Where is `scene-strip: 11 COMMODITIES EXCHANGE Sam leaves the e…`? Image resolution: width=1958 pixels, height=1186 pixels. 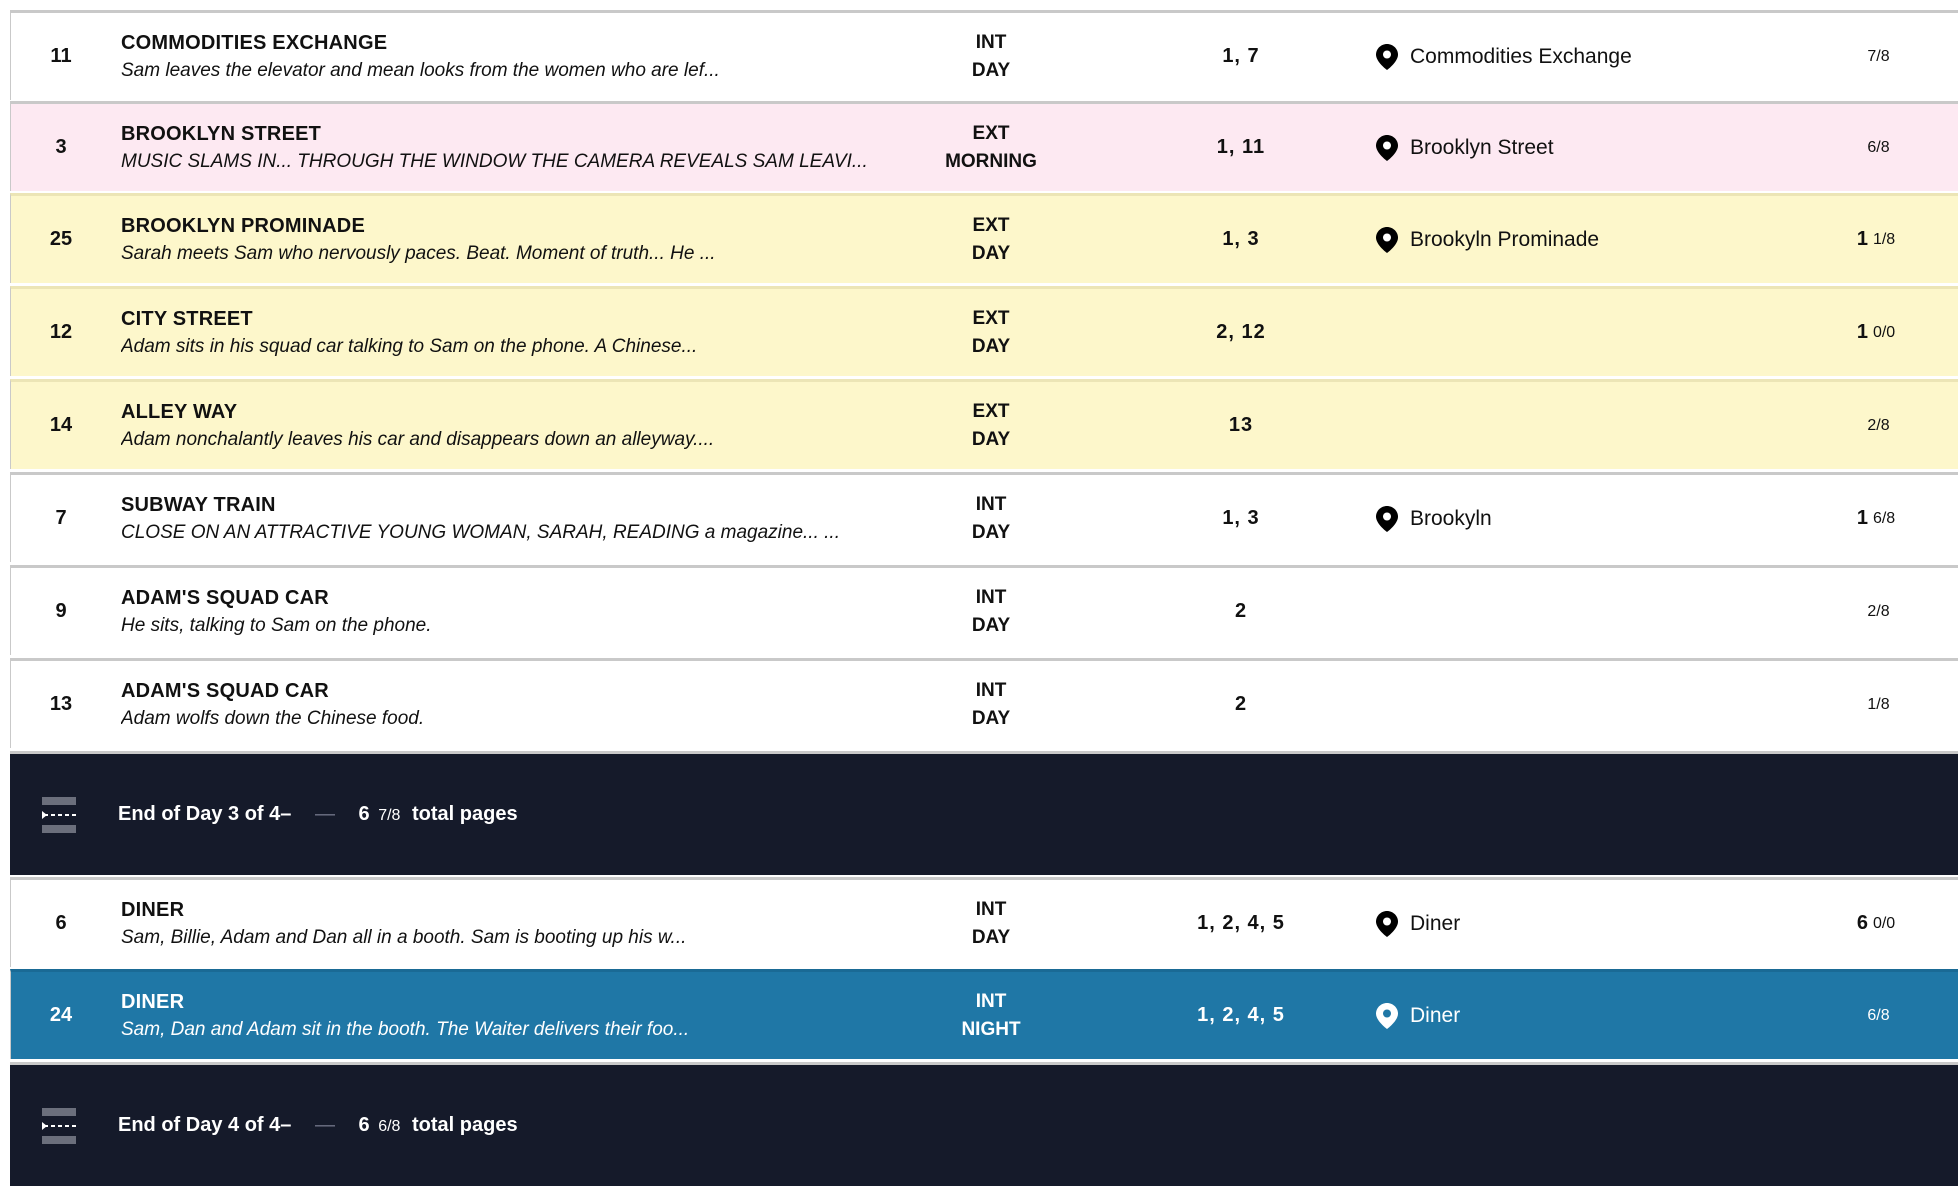 scene-strip: 11 COMMODITIES EXCHANGE Sam leaves the e… is located at coordinates (984, 55).